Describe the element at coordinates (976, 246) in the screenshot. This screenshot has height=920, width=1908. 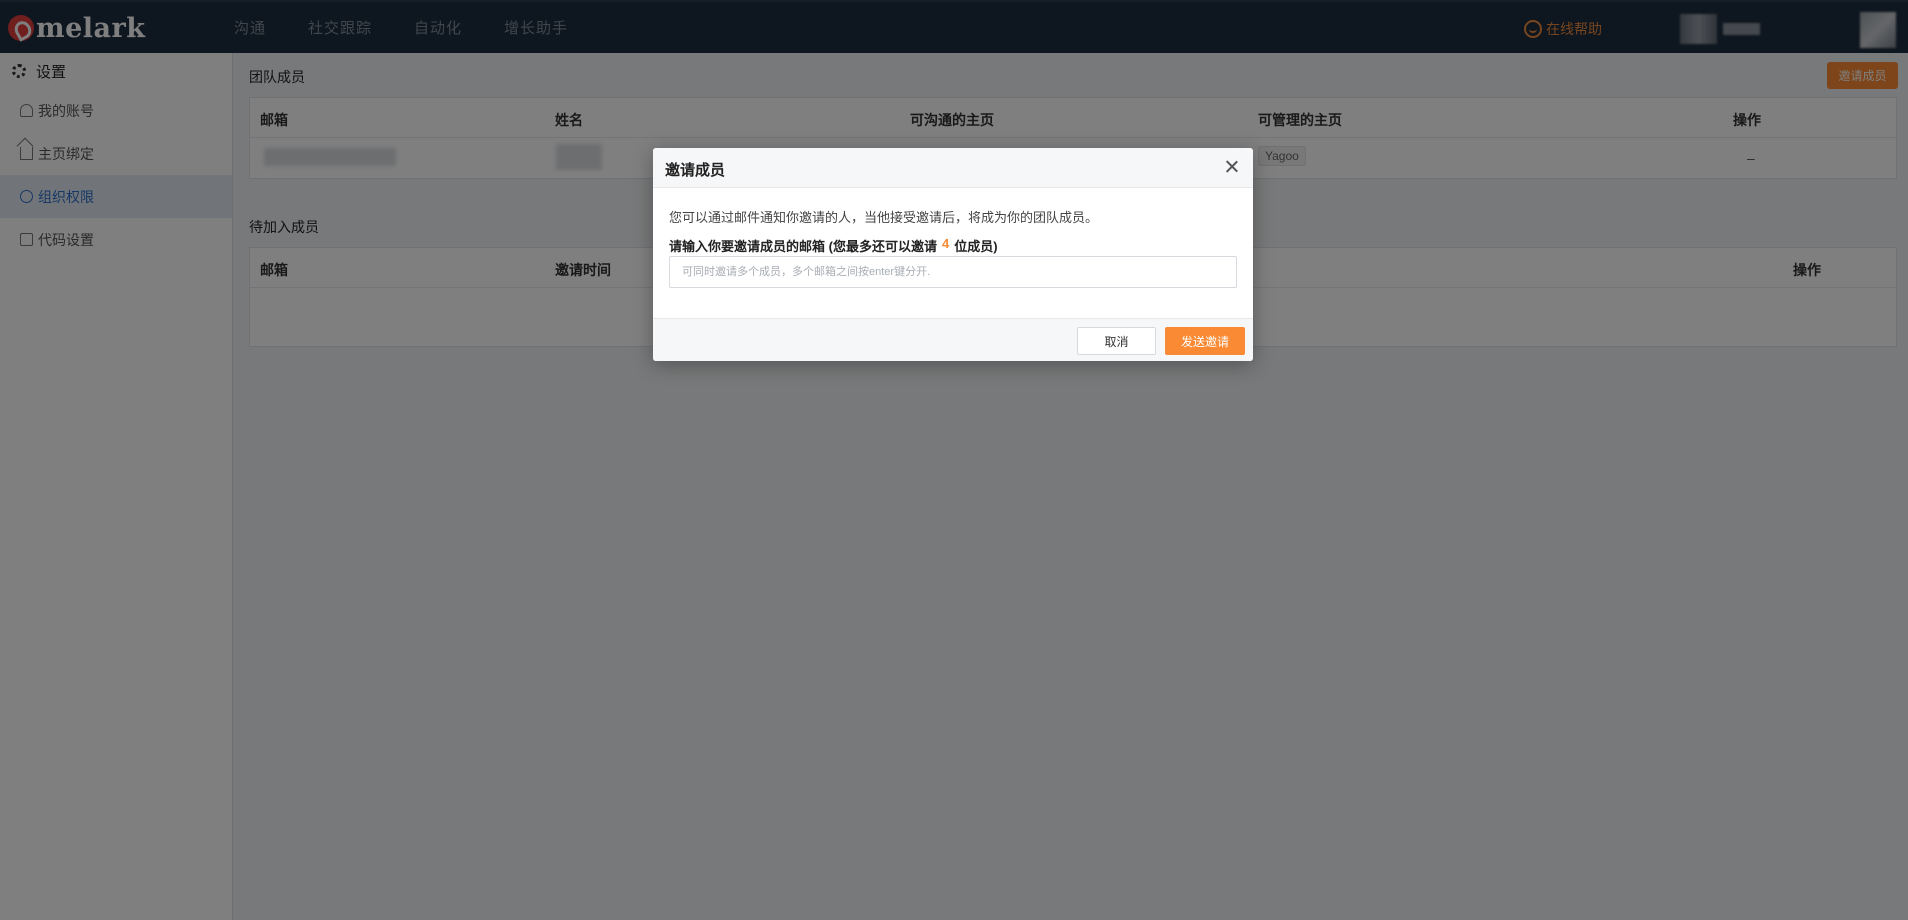
I see `email-prompt-suffix: 位成员)` at that location.